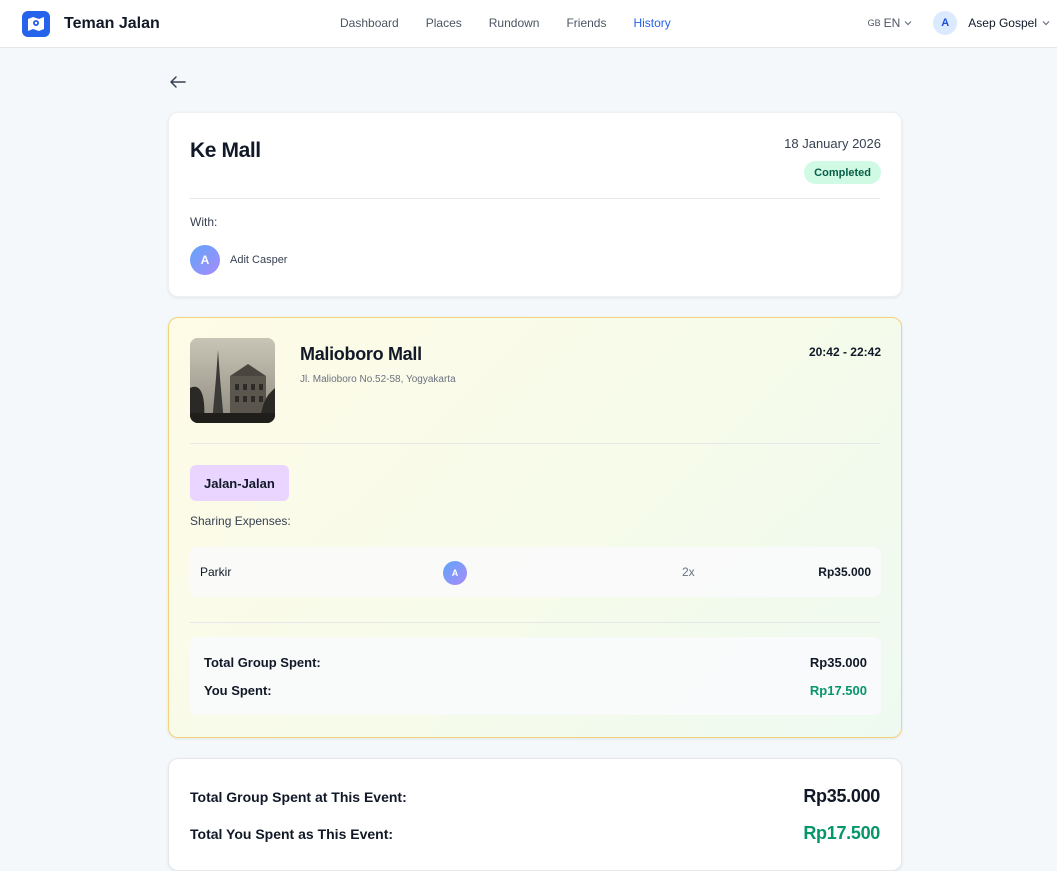  Describe the element at coordinates (688, 572) in the screenshot. I see `expense-quantity: 2x` at that location.